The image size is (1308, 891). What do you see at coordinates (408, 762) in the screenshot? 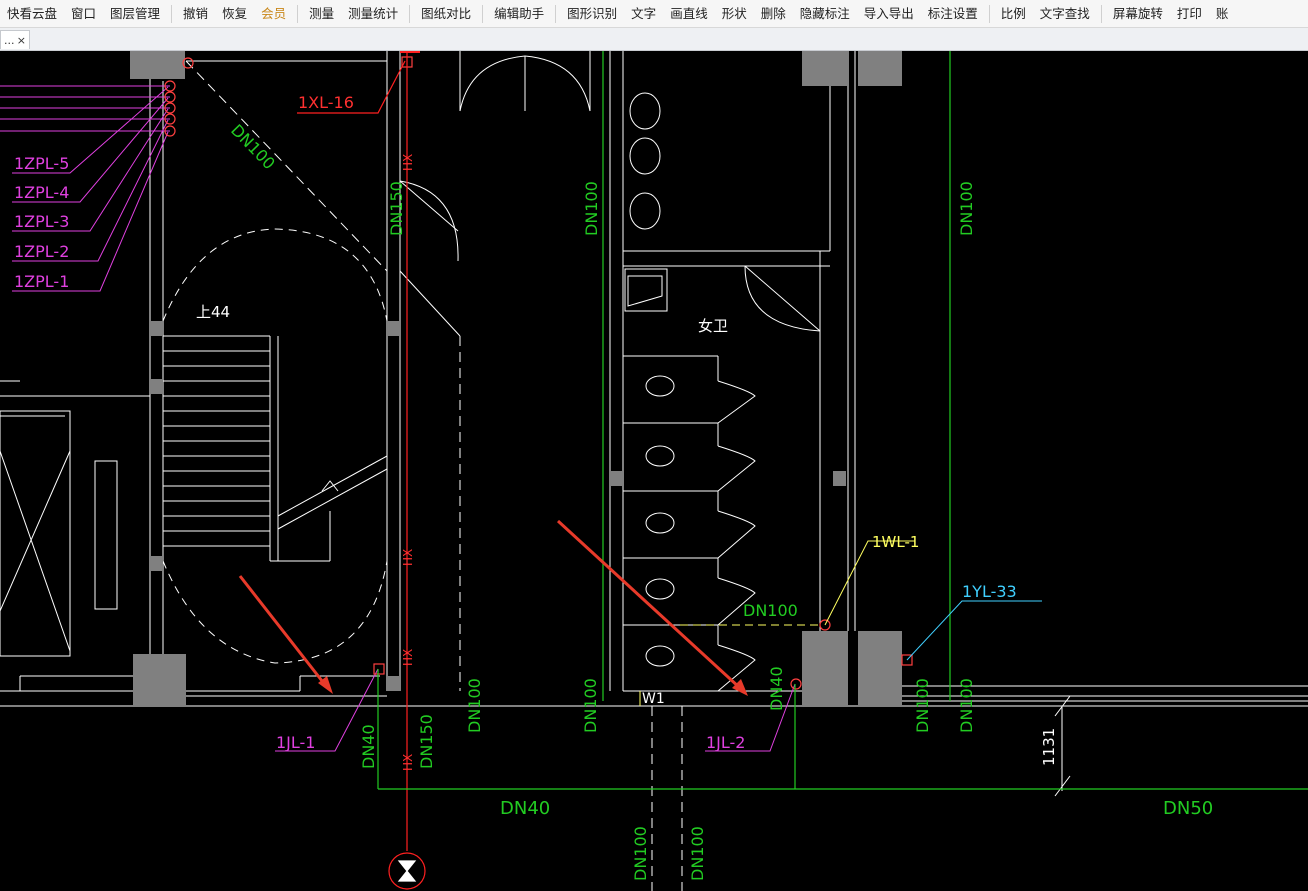
I see `label-hx-4: HX` at bounding box center [408, 762].